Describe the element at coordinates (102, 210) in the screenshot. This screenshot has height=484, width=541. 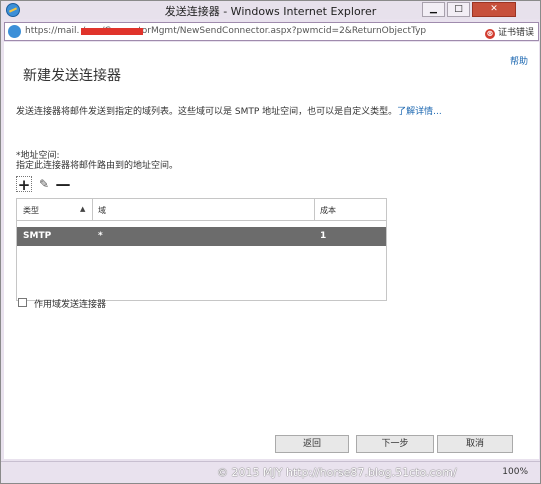
I see `column-header-domain: 域` at that location.